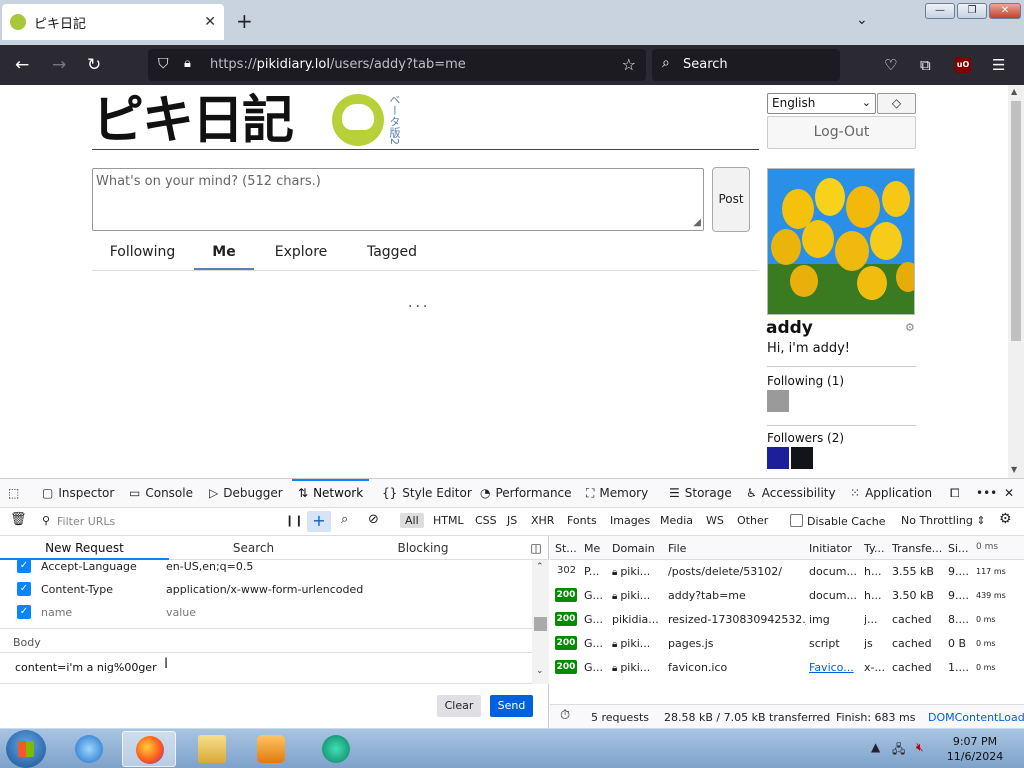 Image resolution: width=1024 pixels, height=768 pixels. I want to click on tab-close-icon: ✕, so click(210, 22).